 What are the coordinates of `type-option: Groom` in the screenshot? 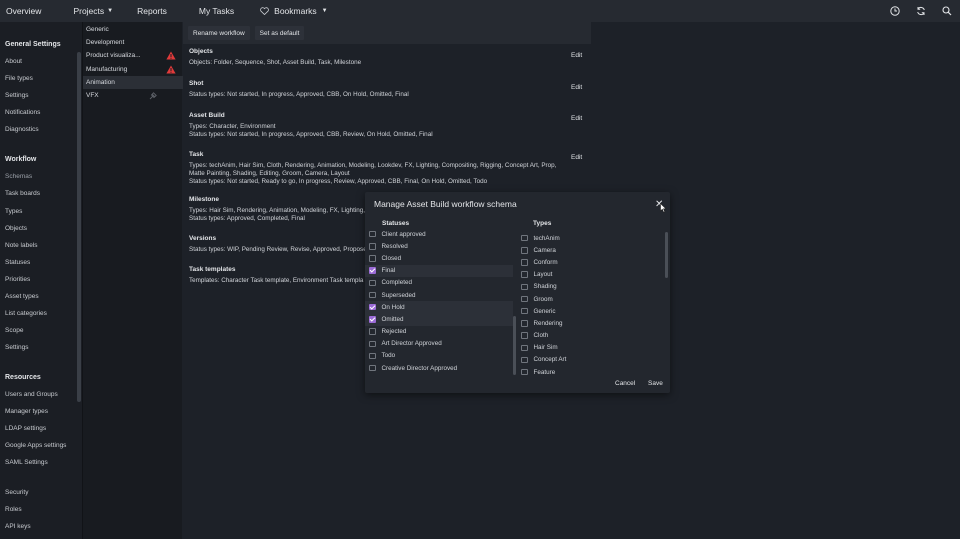 It's located at (590, 299).